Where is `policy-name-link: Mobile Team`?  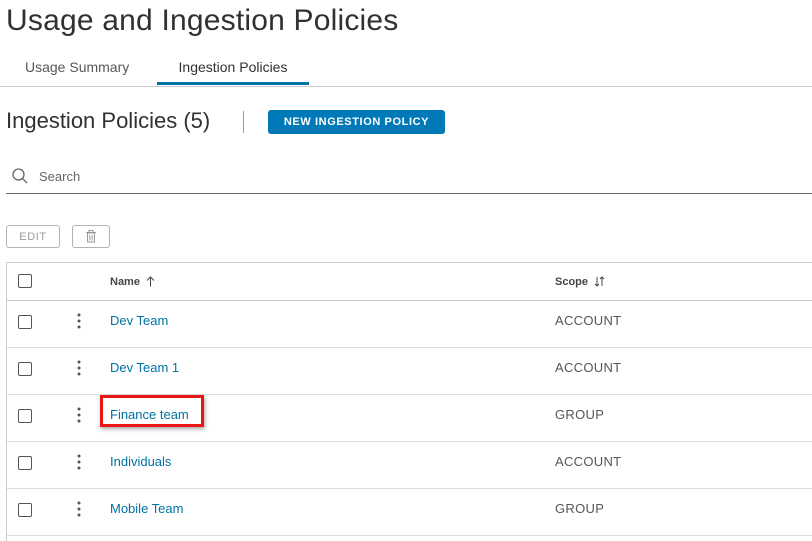 policy-name-link: Mobile Team is located at coordinates (146, 508).